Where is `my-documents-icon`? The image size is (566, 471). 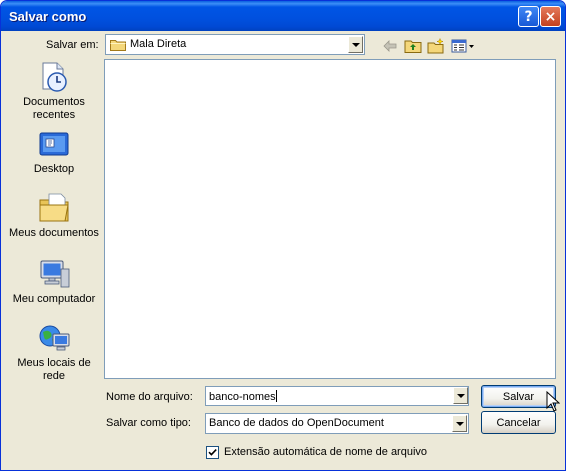 my-documents-icon is located at coordinates (54, 208).